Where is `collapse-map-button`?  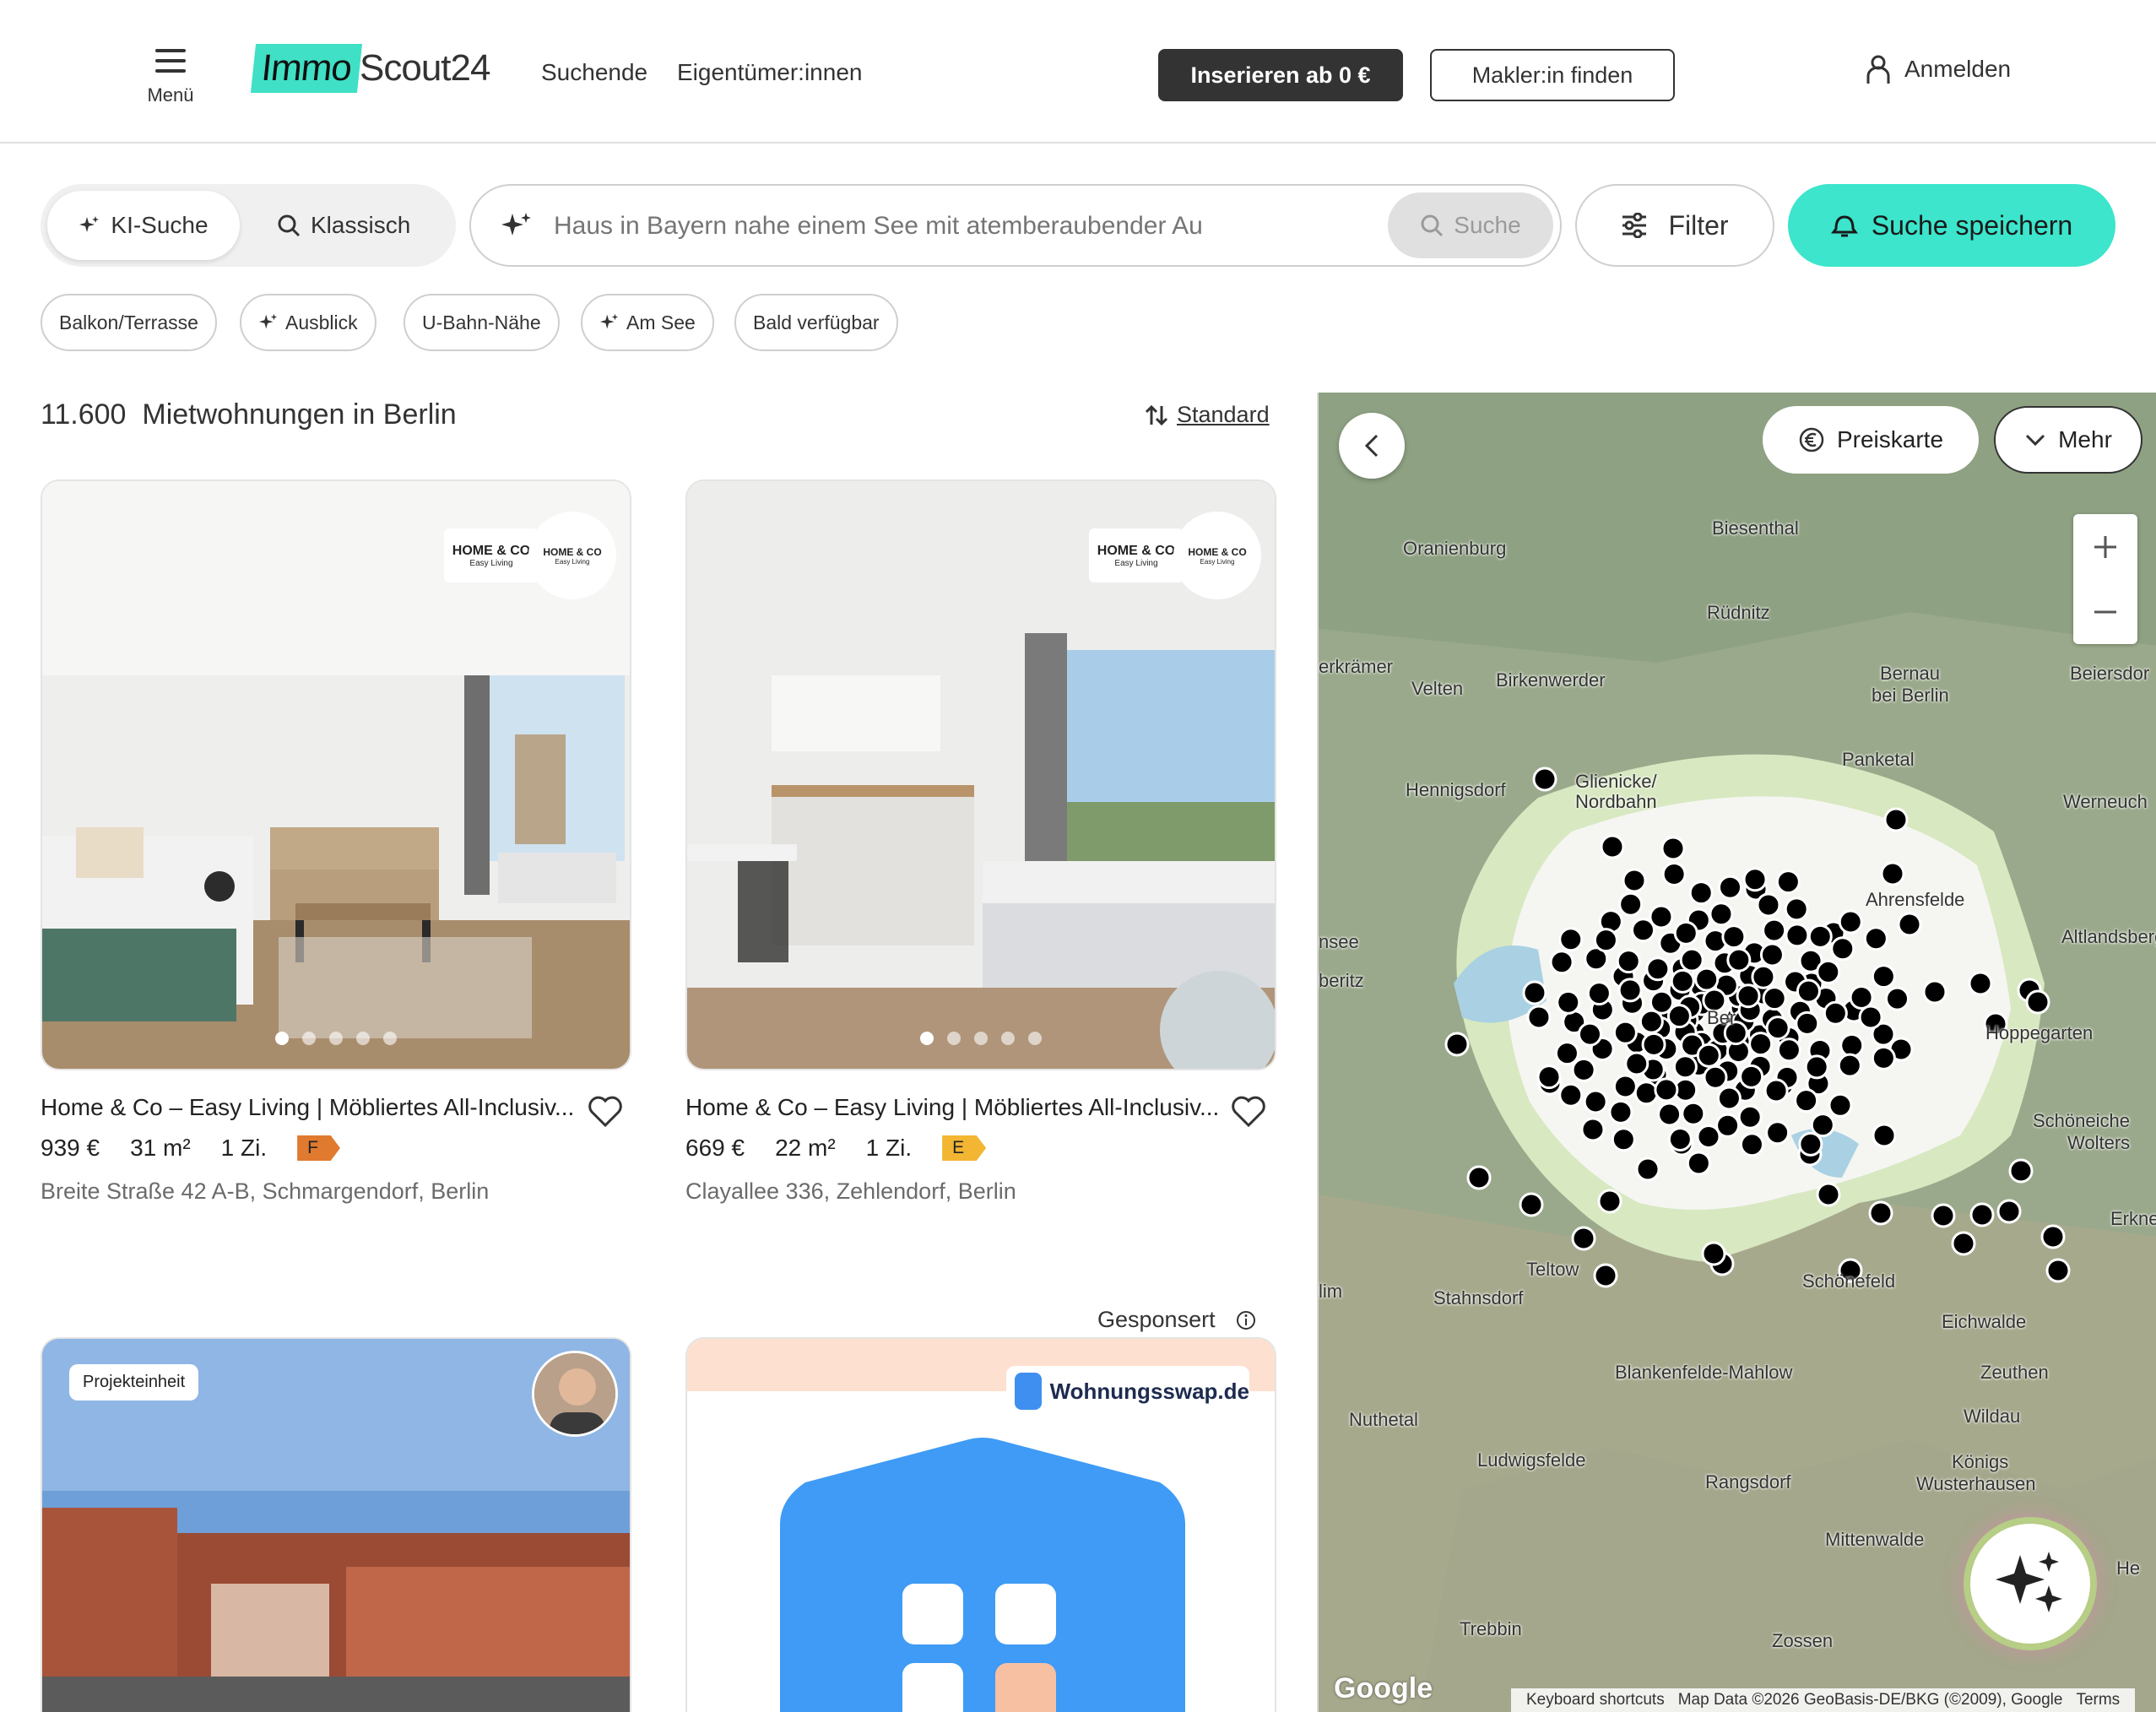 collapse-map-button is located at coordinates (1372, 446).